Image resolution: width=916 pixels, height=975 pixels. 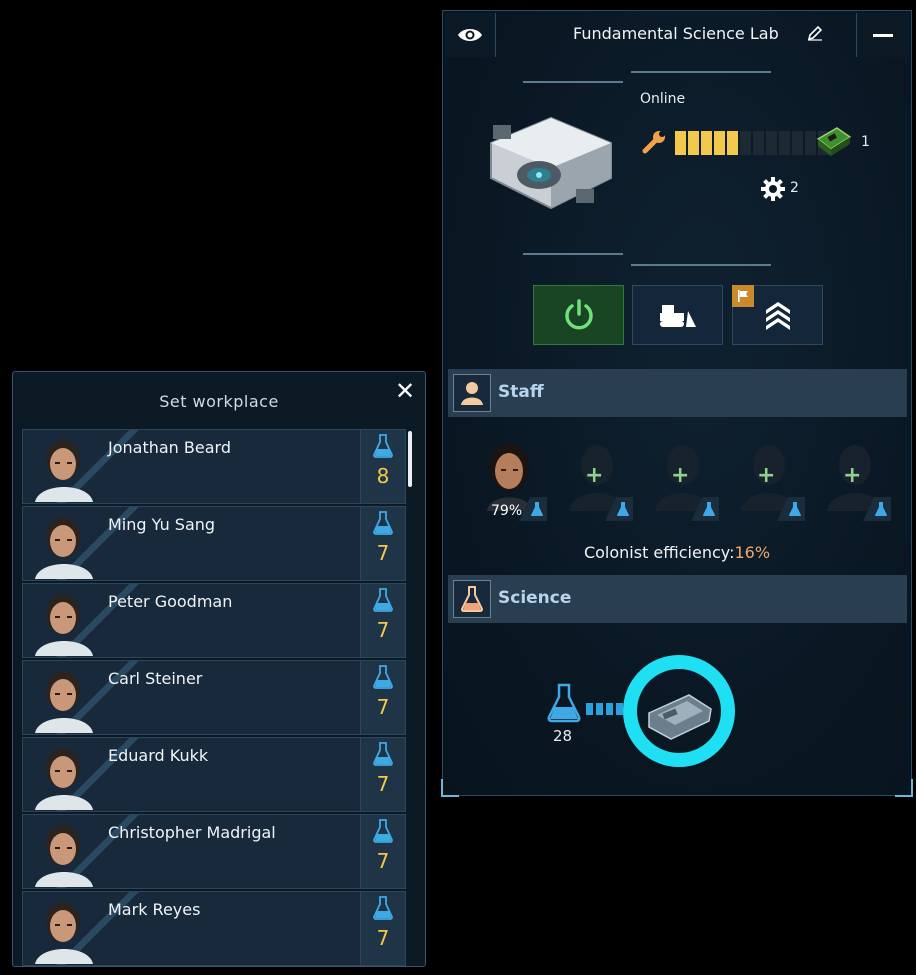 What do you see at coordinates (192, 832) in the screenshot?
I see `colonist-name: Christopher Madrigal` at bounding box center [192, 832].